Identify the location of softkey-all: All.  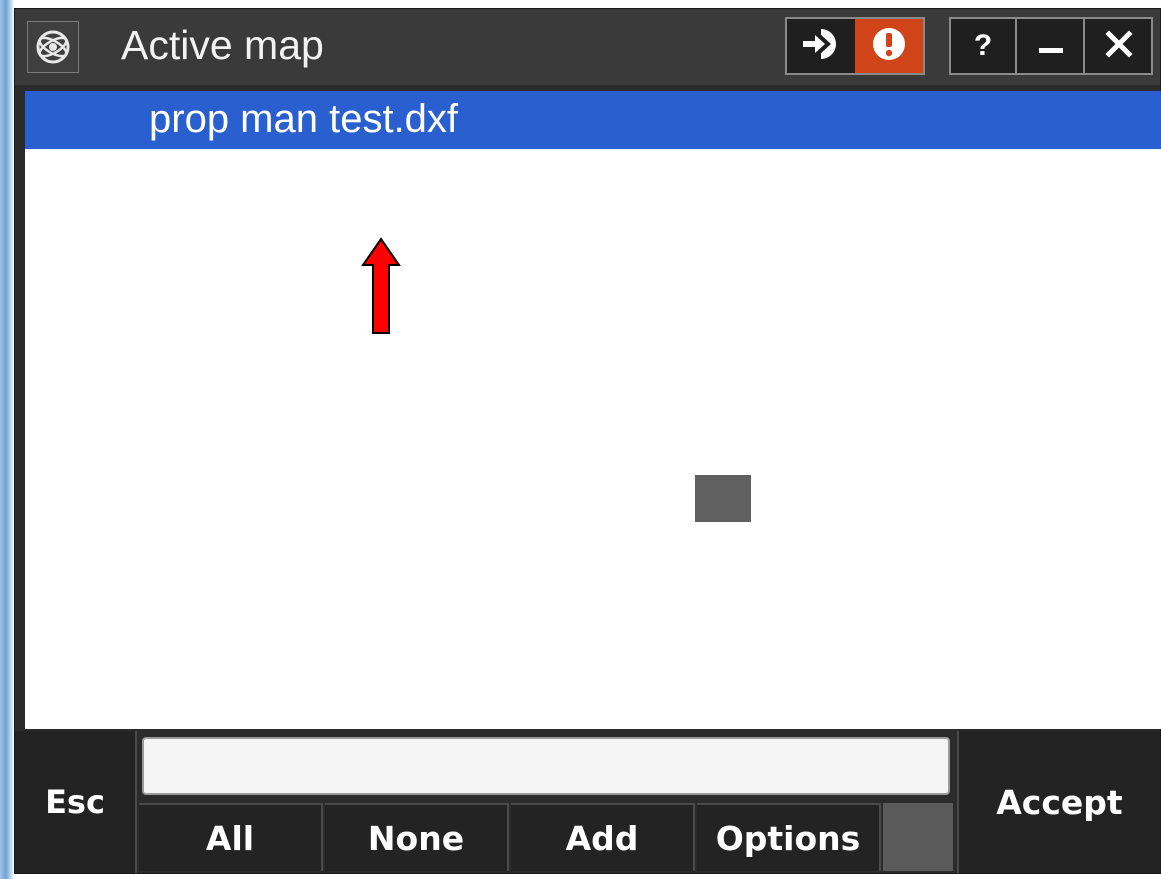
(231, 837).